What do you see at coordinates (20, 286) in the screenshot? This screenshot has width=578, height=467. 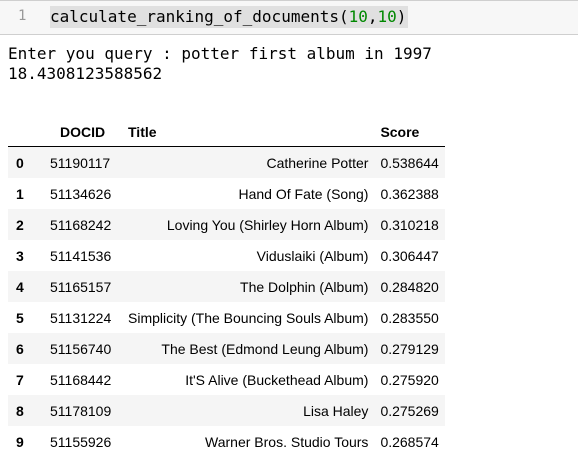 I see `row-index: 4` at bounding box center [20, 286].